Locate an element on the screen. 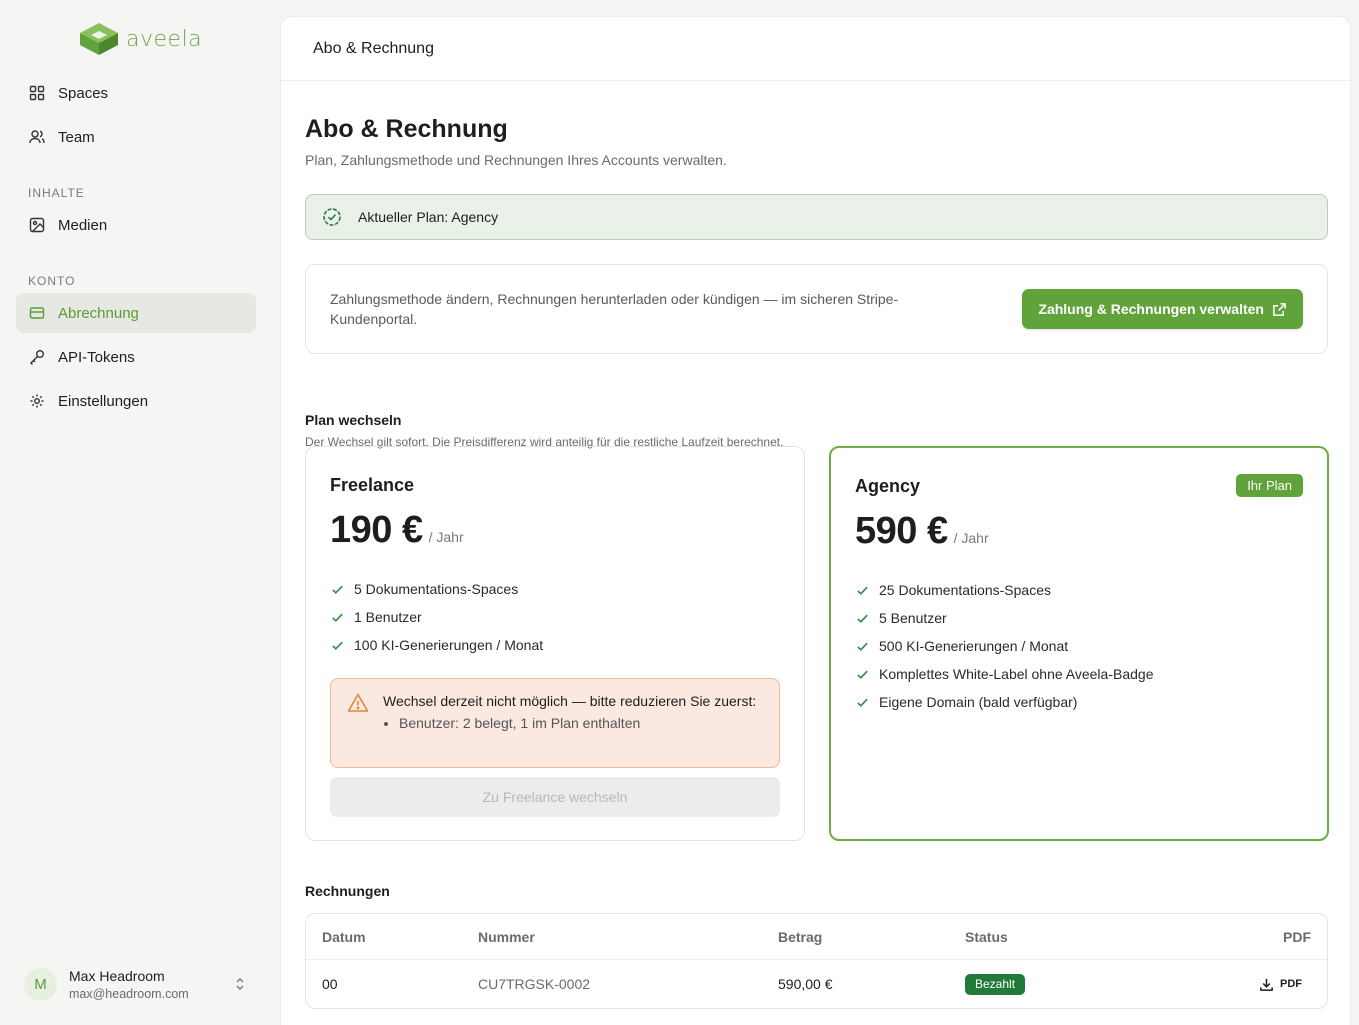  warning-icon is located at coordinates (358, 702).